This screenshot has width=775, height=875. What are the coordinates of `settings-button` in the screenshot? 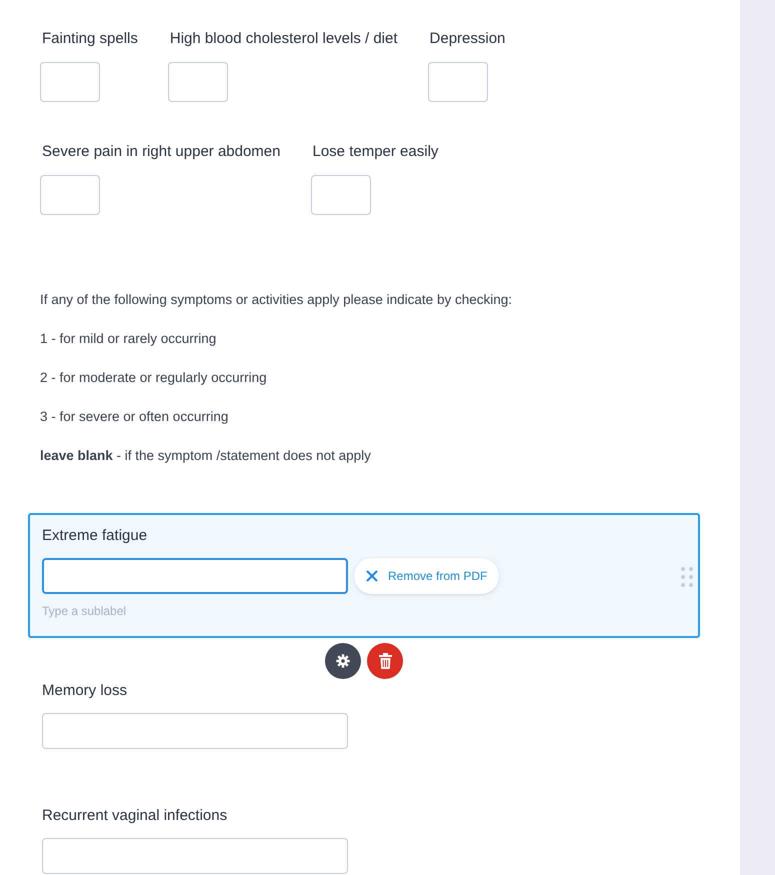 It's located at (343, 661).